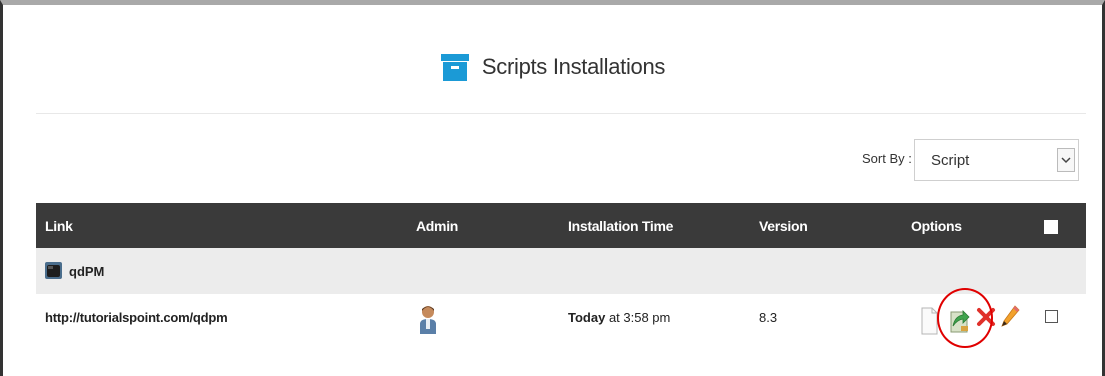 This screenshot has width=1105, height=376. I want to click on column-header-admin: Admin, so click(437, 226).